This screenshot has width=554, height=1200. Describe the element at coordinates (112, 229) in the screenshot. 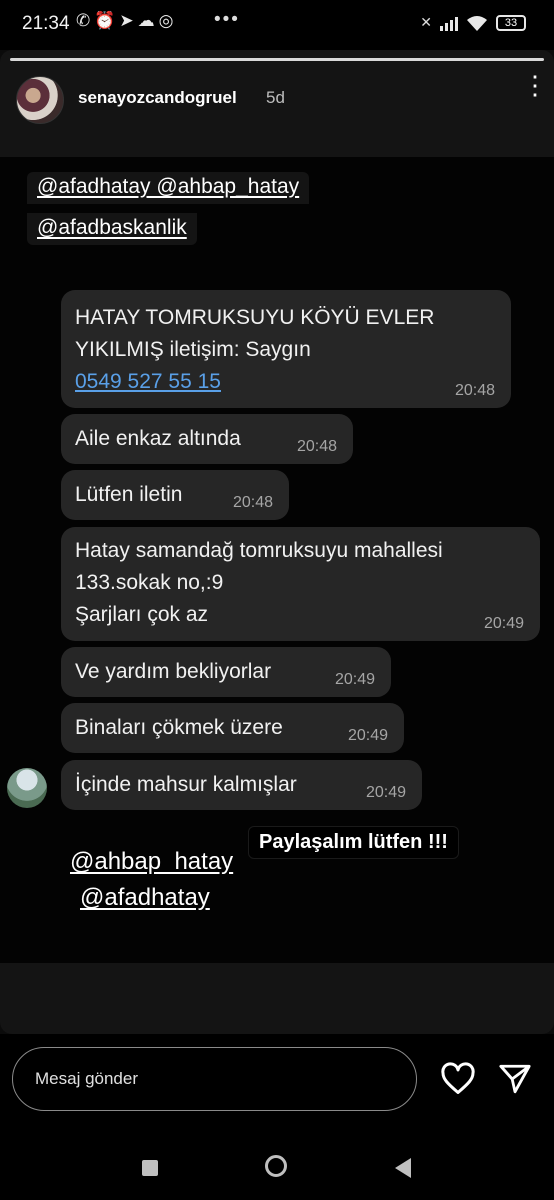

I see `tag-line-2: @afadbaskanlik` at that location.